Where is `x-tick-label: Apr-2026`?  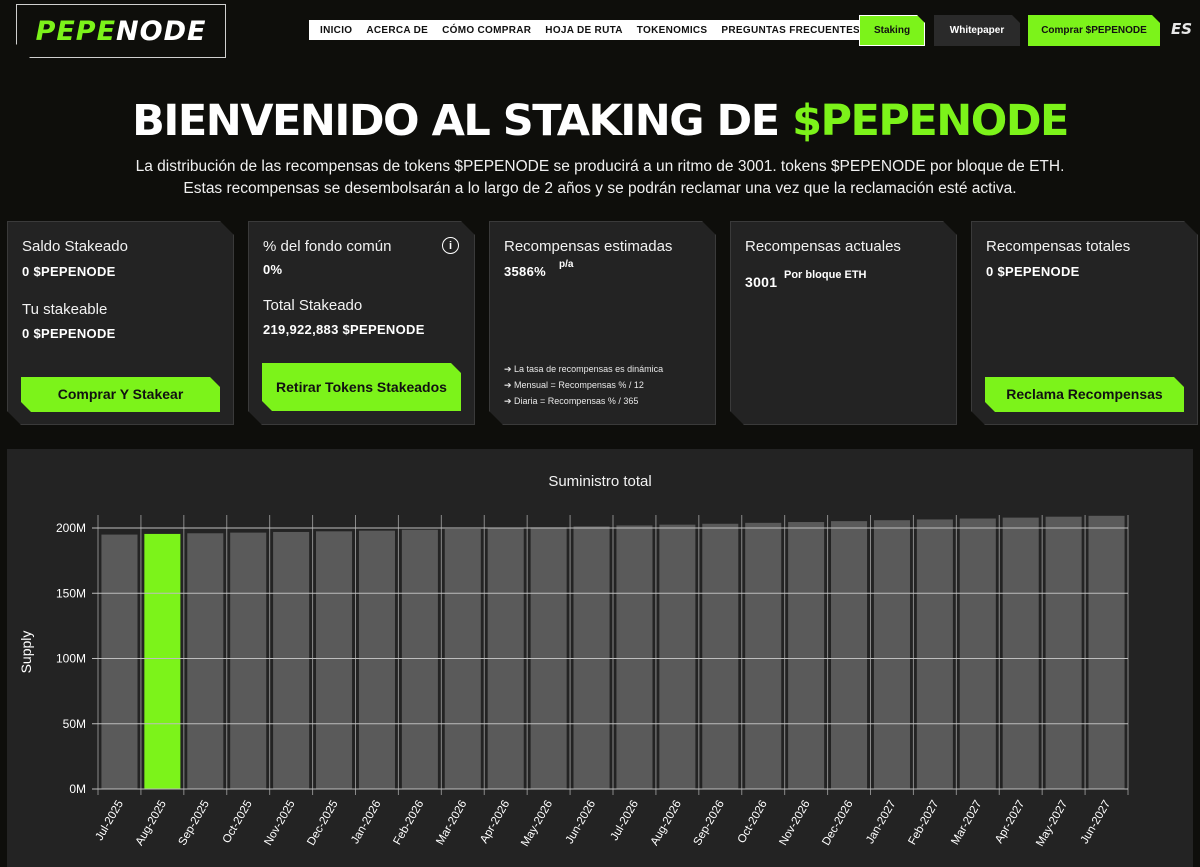 x-tick-label: Apr-2026 is located at coordinates (495, 822).